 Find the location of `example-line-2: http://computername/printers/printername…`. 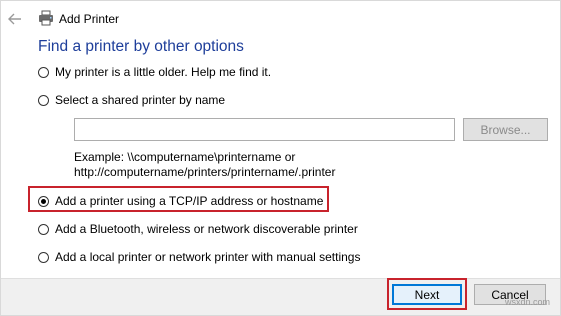

example-line-2: http://computername/printers/printername… is located at coordinates (205, 172).